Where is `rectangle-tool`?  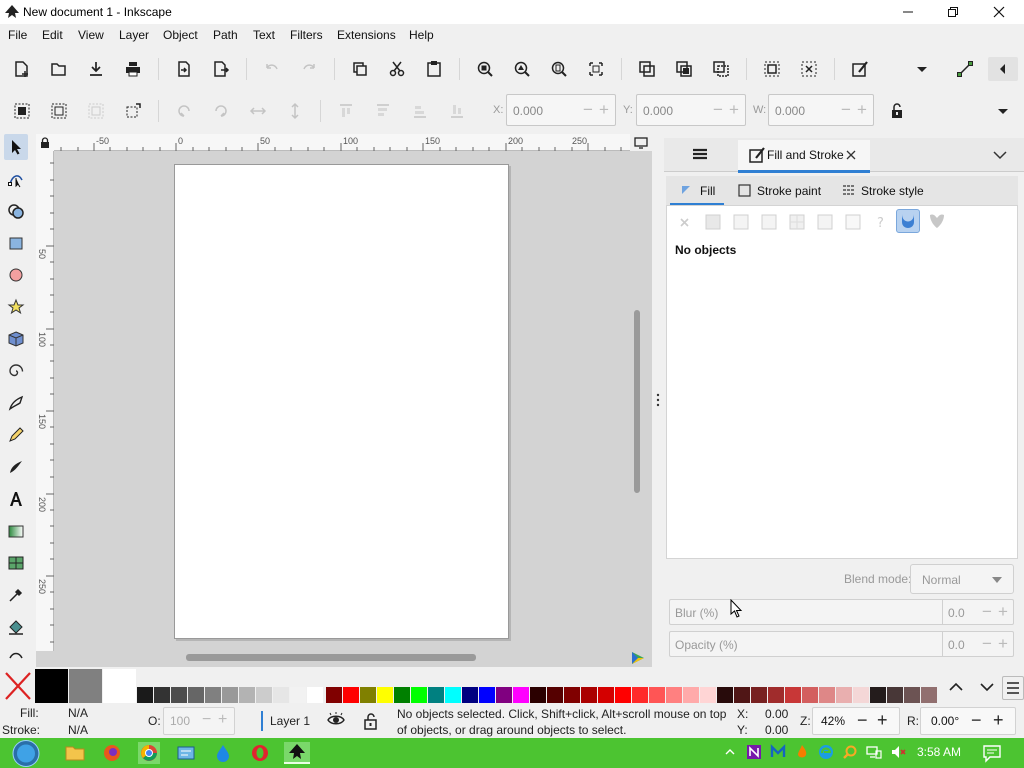 rectangle-tool is located at coordinates (16, 243).